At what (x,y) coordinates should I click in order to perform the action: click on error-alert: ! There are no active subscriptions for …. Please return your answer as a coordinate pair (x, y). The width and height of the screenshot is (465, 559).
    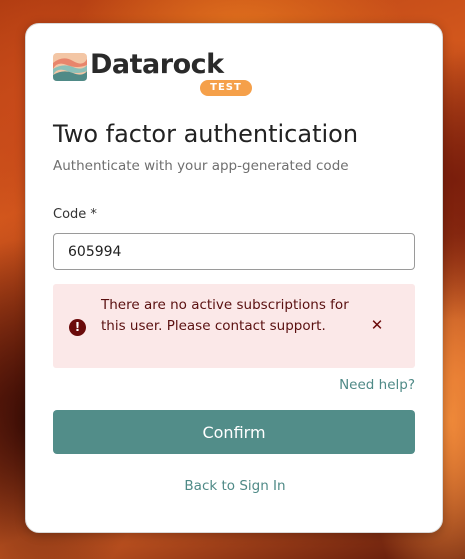
    Looking at the image, I should click on (234, 326).